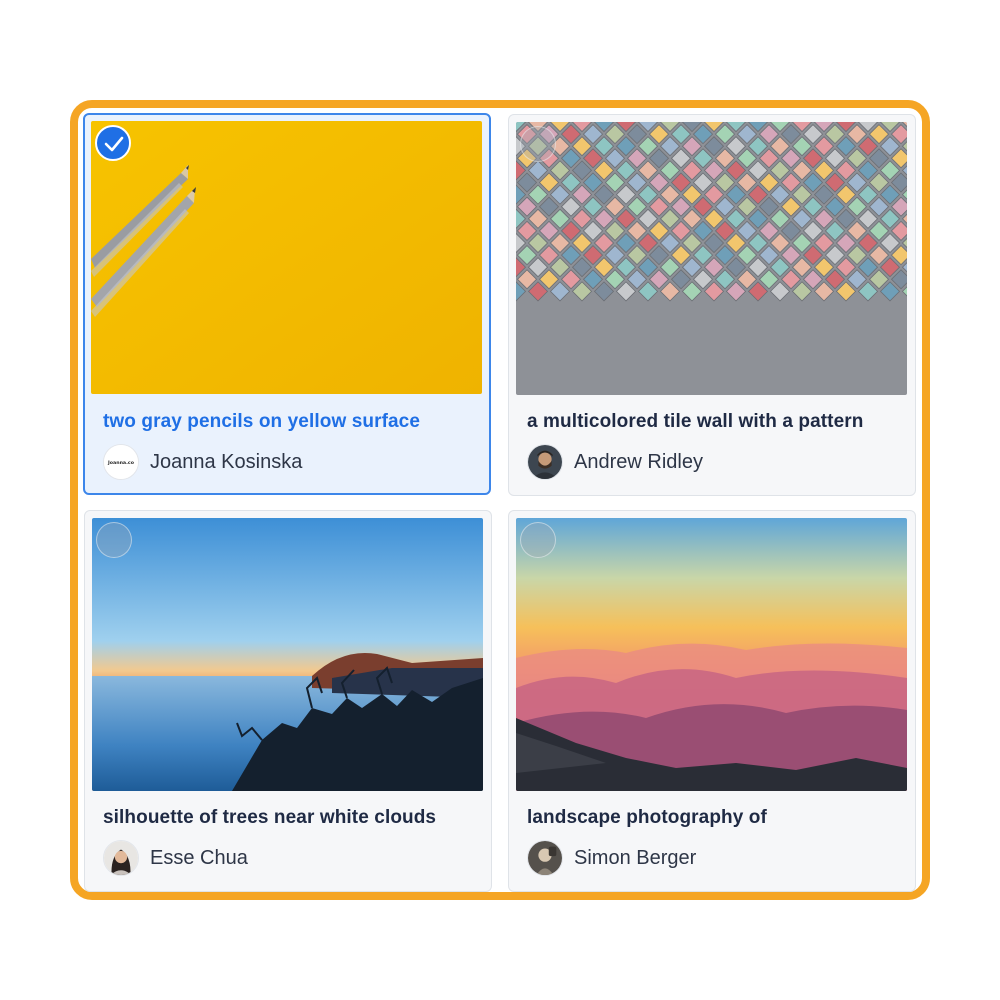 Image resolution: width=1000 pixels, height=1000 pixels. What do you see at coordinates (226, 461) in the screenshot?
I see `author-name: Joanna Kosinska` at bounding box center [226, 461].